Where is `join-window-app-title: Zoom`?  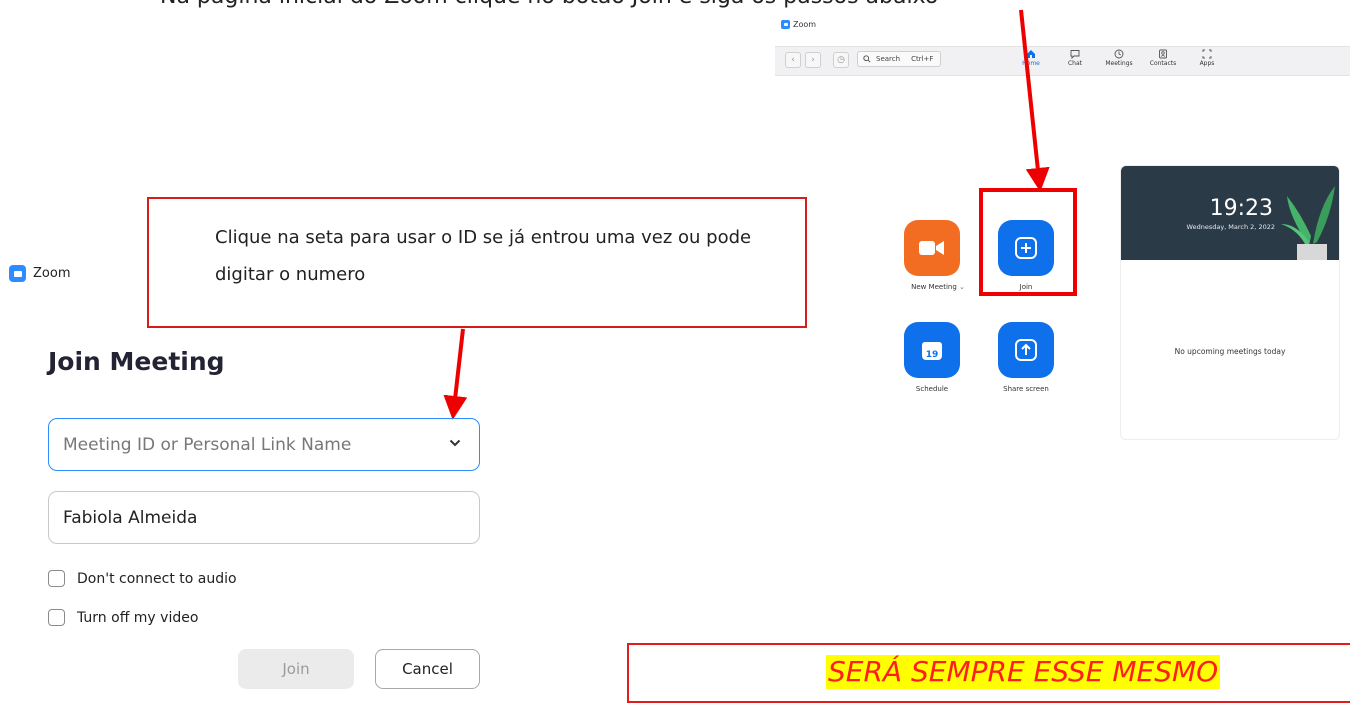 join-window-app-title: Zoom is located at coordinates (52, 273).